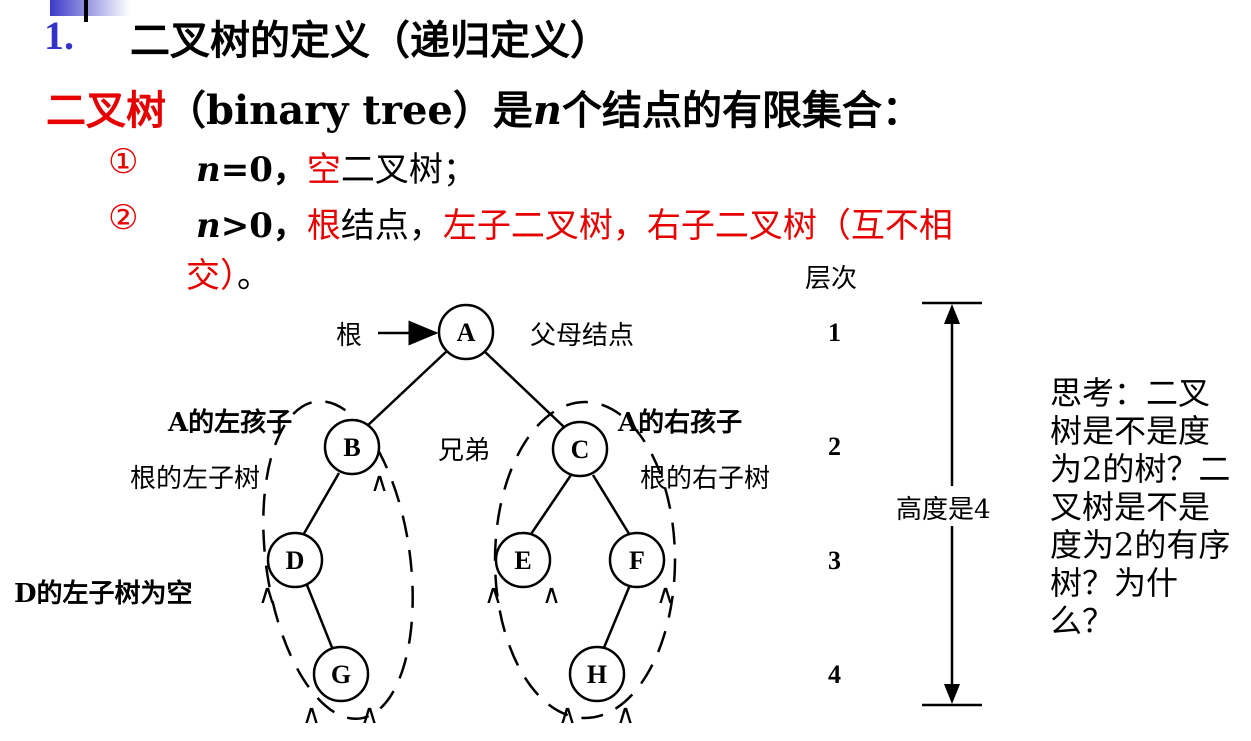  I want to click on node-d: D, so click(295, 560).